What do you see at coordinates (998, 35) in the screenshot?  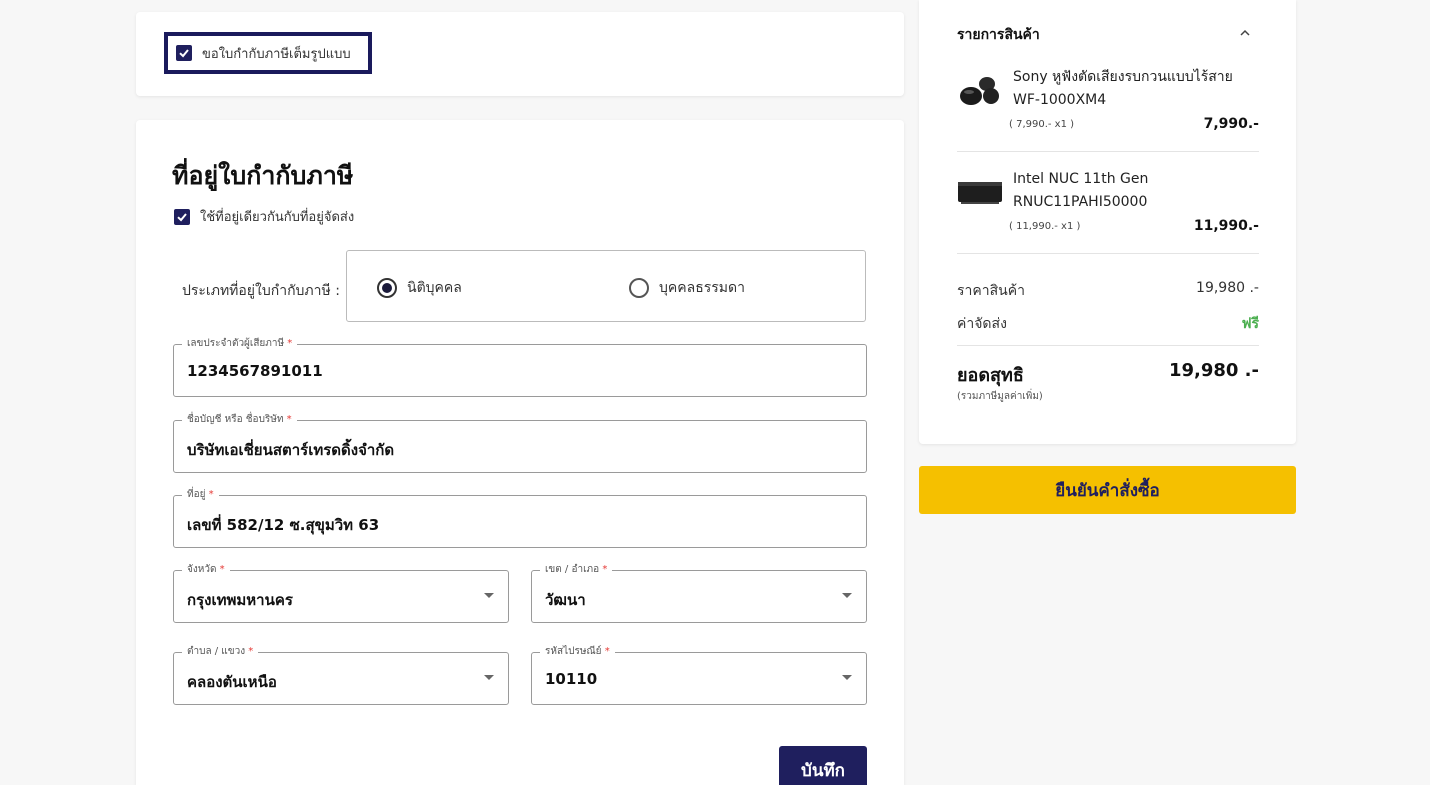 I see `summary-header: รายการสินค้า` at bounding box center [998, 35].